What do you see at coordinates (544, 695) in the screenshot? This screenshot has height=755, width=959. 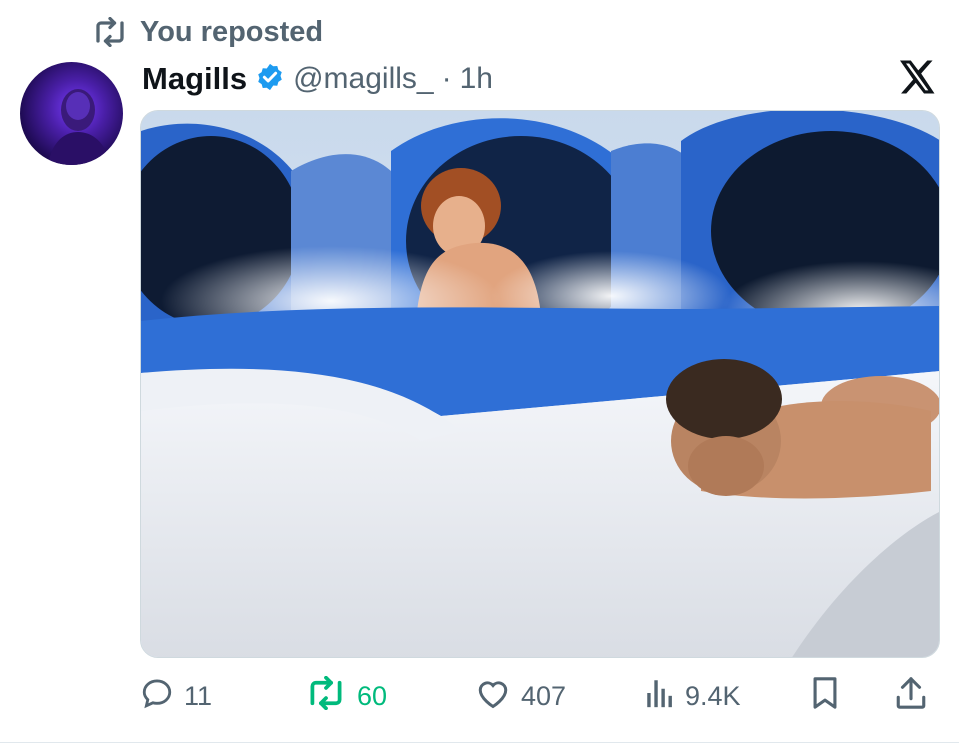 I see `like-count: 407` at bounding box center [544, 695].